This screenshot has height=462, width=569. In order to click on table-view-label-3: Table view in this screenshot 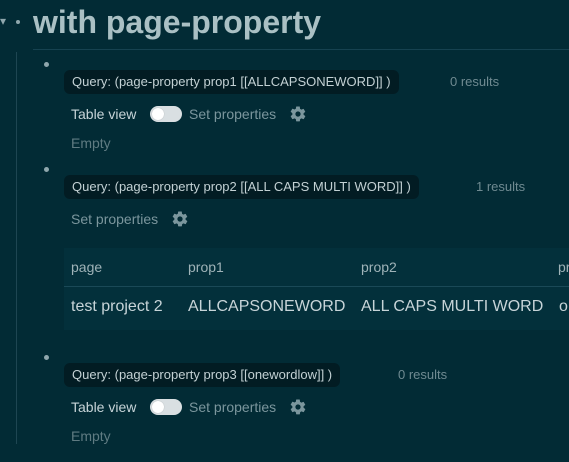, I will do `click(104, 407)`.